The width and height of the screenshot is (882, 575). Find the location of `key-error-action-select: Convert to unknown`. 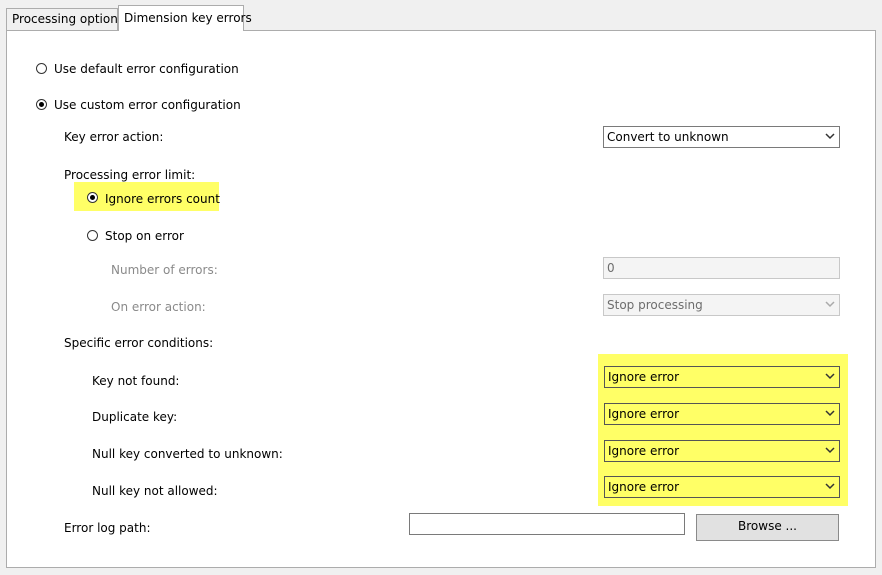

key-error-action-select: Convert to unknown is located at coordinates (721, 137).